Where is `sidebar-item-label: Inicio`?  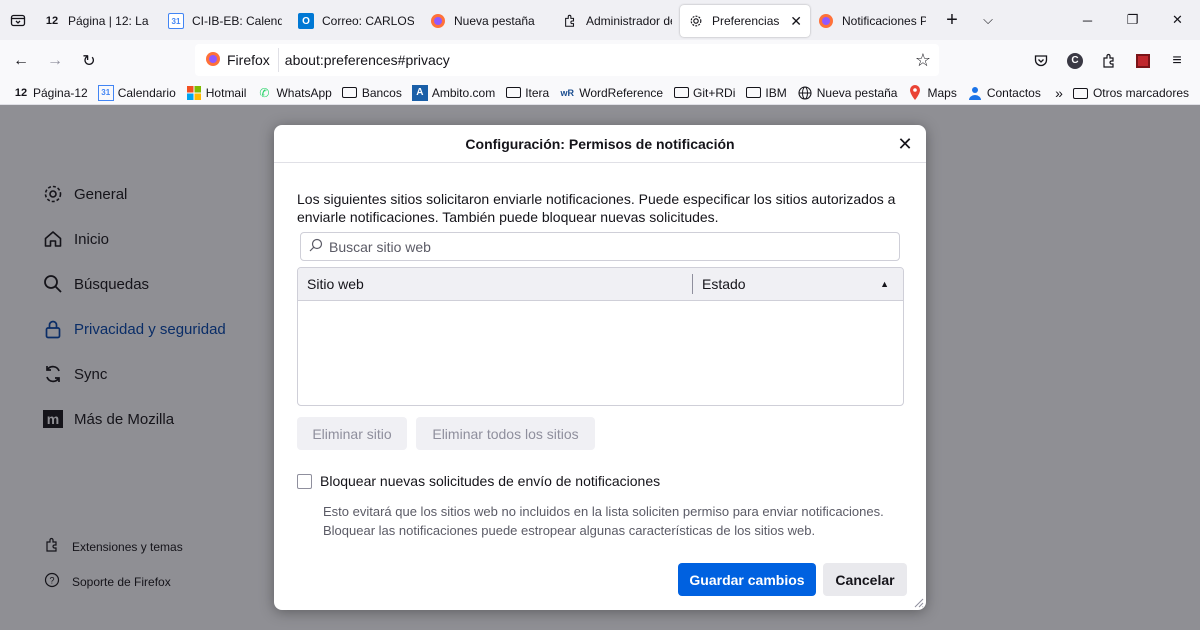 sidebar-item-label: Inicio is located at coordinates (92, 239).